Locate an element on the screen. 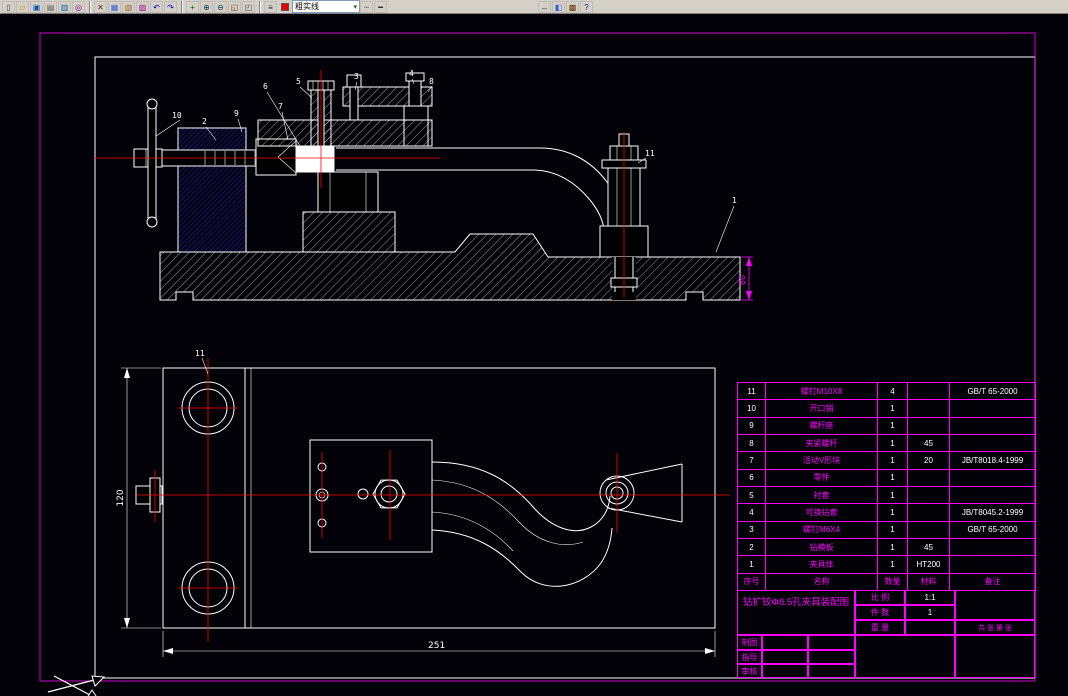 The width and height of the screenshot is (1068, 696). bom-row-name: 钻模板 is located at coordinates (822, 547).